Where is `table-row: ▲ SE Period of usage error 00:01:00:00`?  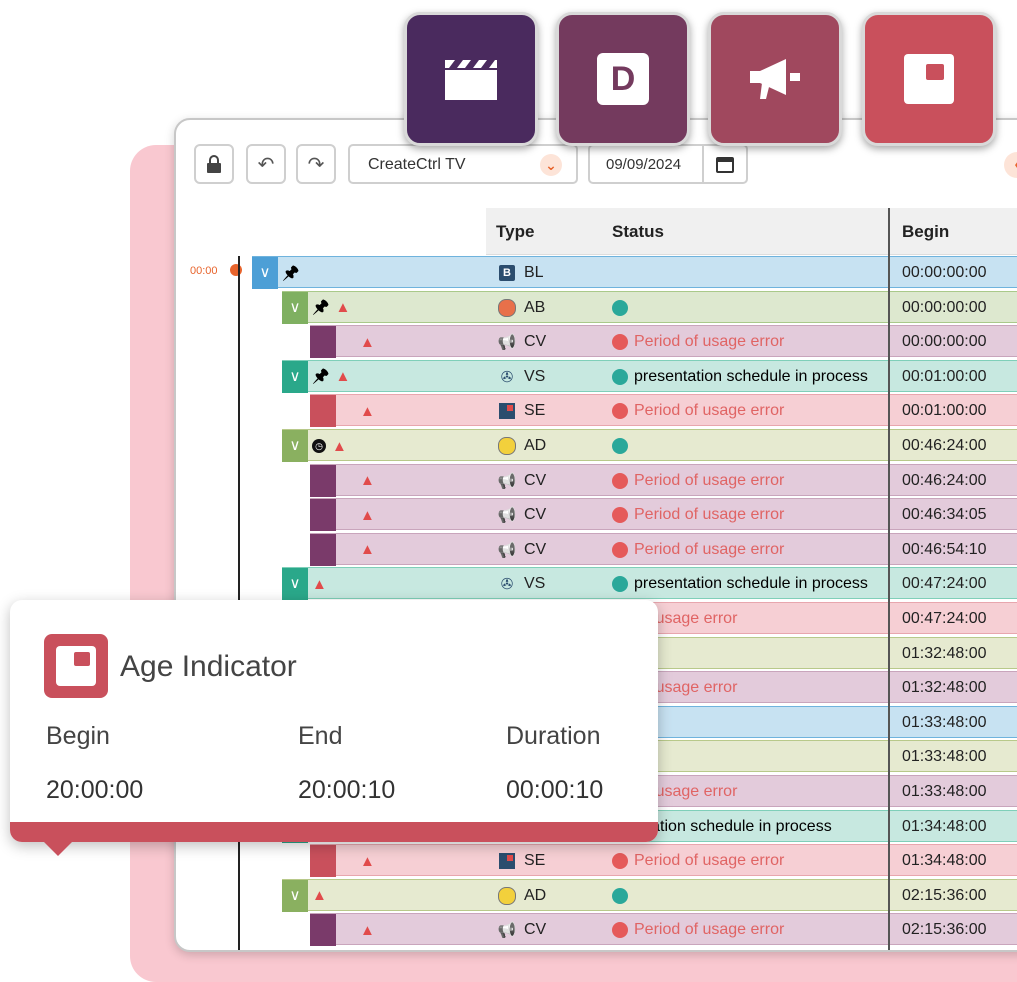
table-row: ▲ SE Period of usage error 00:01:00:00 is located at coordinates (663, 411).